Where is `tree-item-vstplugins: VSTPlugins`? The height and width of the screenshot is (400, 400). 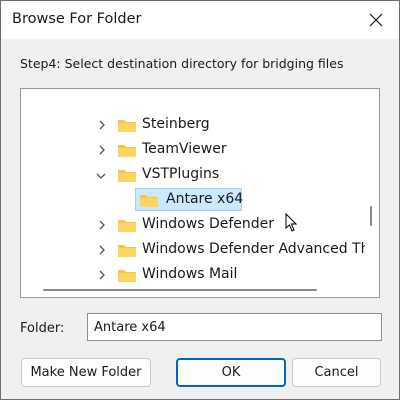 tree-item-vstplugins: VSTPlugins is located at coordinates (194, 175).